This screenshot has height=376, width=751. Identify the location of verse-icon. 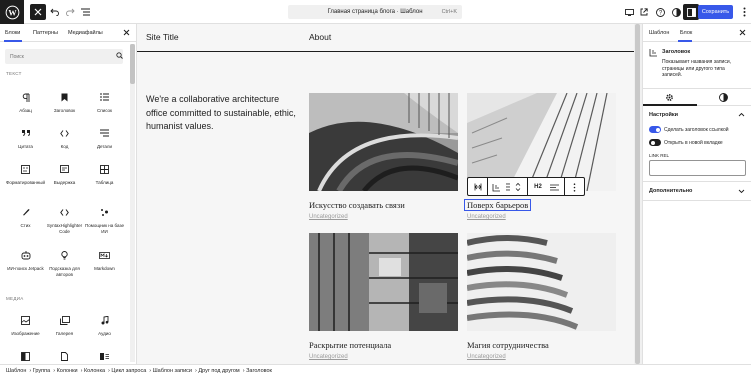
(25, 212).